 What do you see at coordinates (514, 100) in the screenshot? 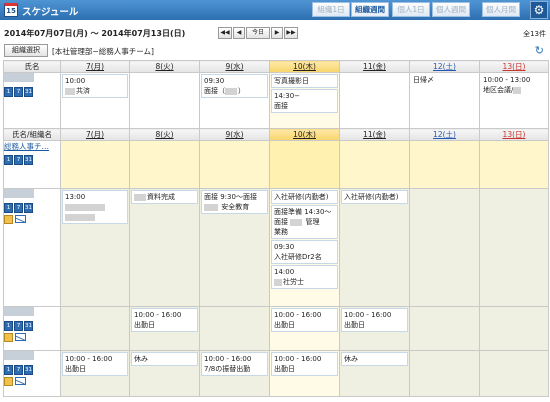
I see `schedule-cell: 10:00 - 13:00 地区会議/` at bounding box center [514, 100].